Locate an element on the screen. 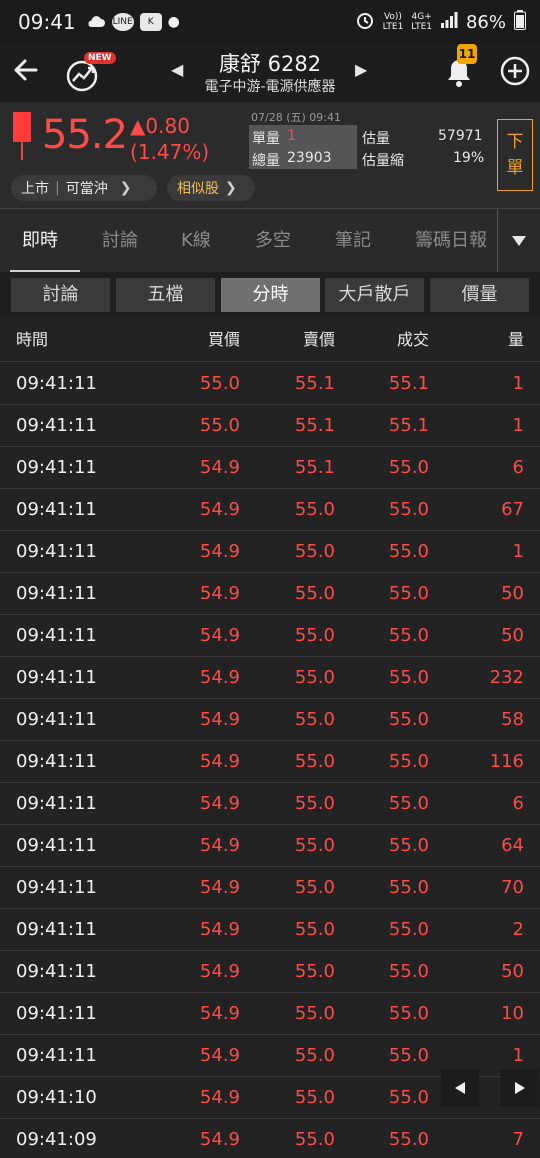 This screenshot has height=1158, width=540. table-row: 09:41:11 54.9 55.0 55.0 232 is located at coordinates (270, 678).